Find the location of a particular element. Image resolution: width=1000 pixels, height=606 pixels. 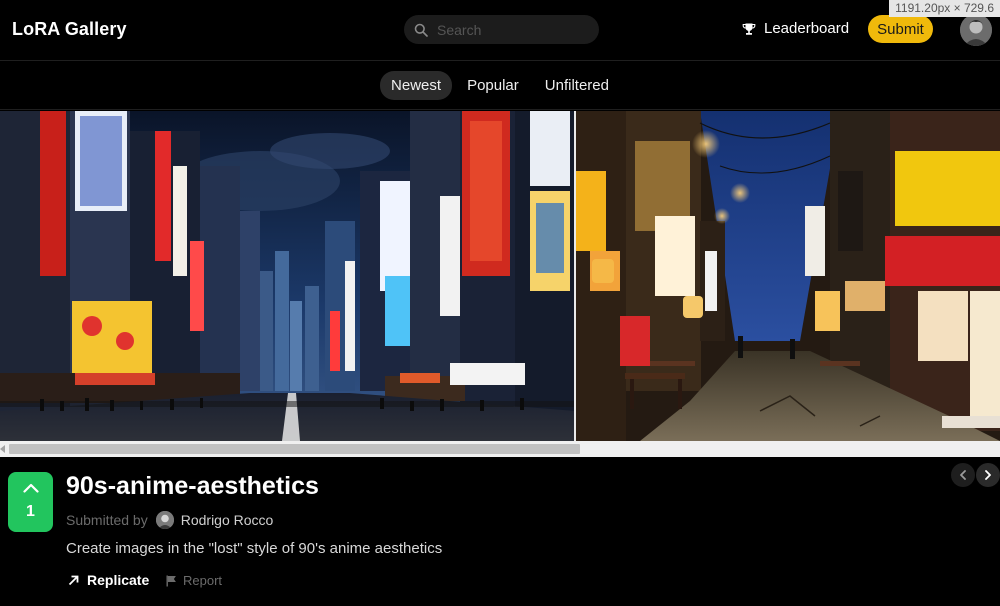

submitted-by: Submitted by Rodrigo Rocco is located at coordinates (169, 520).